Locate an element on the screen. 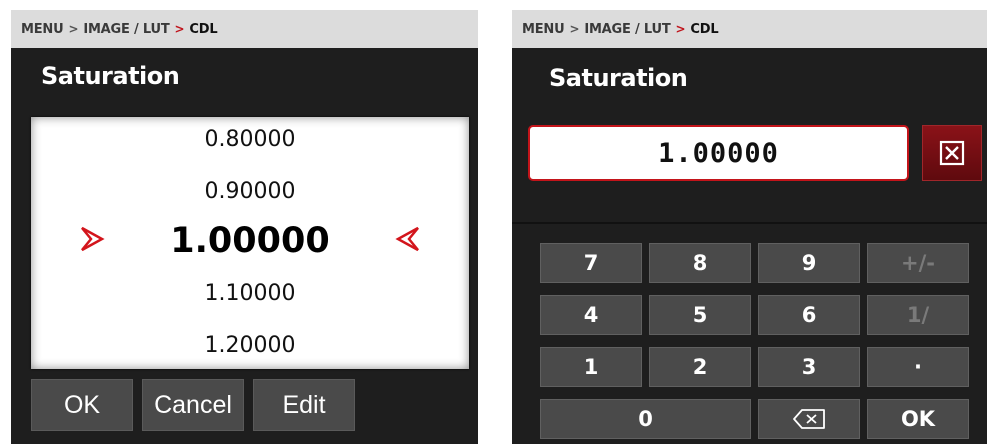 The height and width of the screenshot is (444, 989). selection-arrow-right-icon is located at coordinates (407, 239).